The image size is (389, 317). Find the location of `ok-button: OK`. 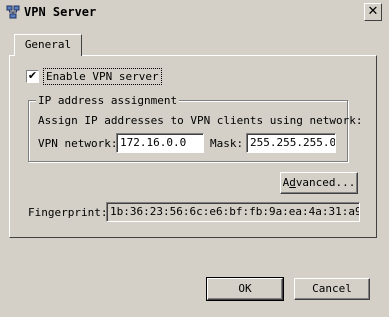

ok-button: OK is located at coordinates (245, 289).